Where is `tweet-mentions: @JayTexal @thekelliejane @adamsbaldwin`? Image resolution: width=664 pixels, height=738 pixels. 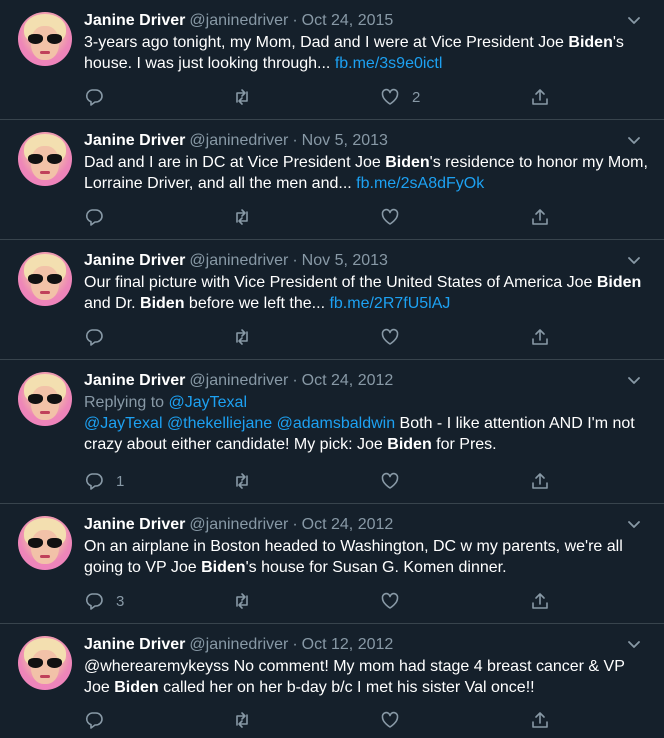
tweet-mentions: @JayTexal @thekelliejane @adamsbaldwin is located at coordinates (239, 423).